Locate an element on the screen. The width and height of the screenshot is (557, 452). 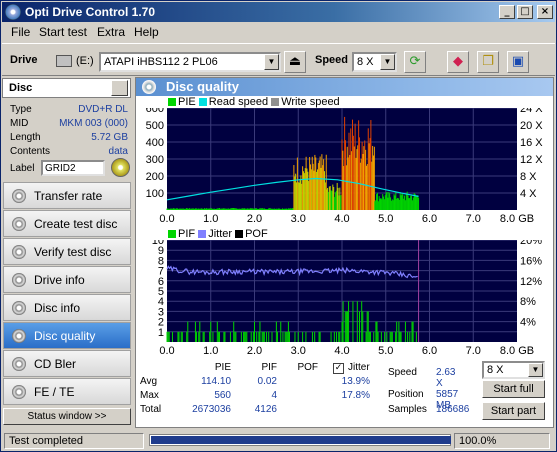
progress-bar is located at coordinates (300, 440).